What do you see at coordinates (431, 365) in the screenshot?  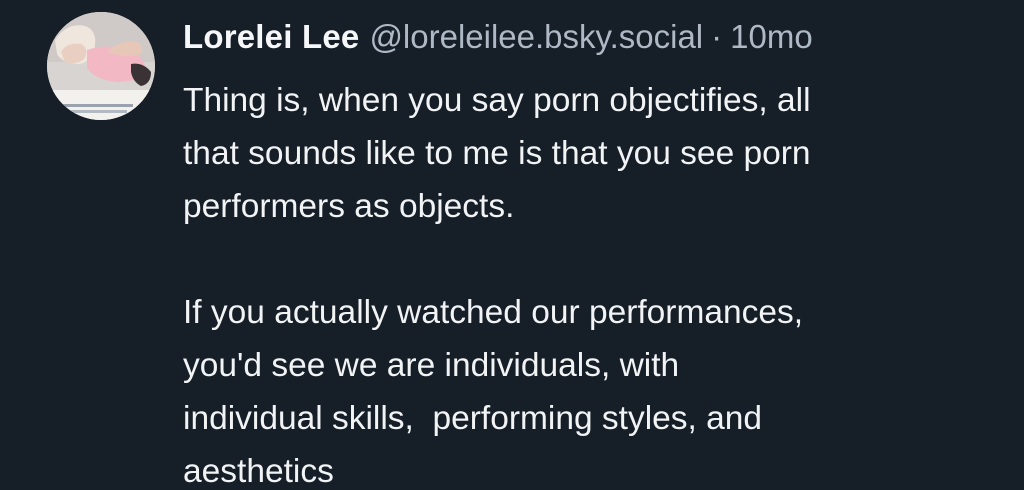 I see `post-text-line: you'd see we are individuals, with` at bounding box center [431, 365].